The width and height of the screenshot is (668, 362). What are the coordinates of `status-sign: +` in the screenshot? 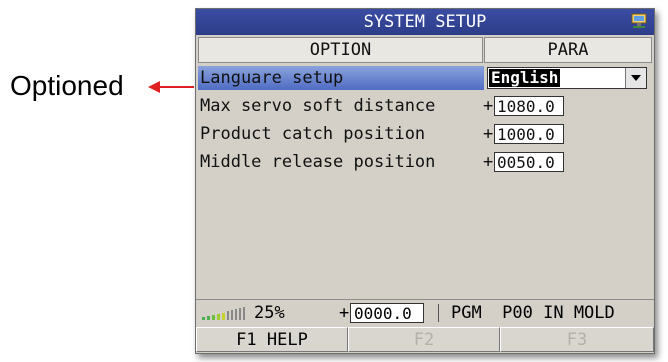 It's located at (344, 313).